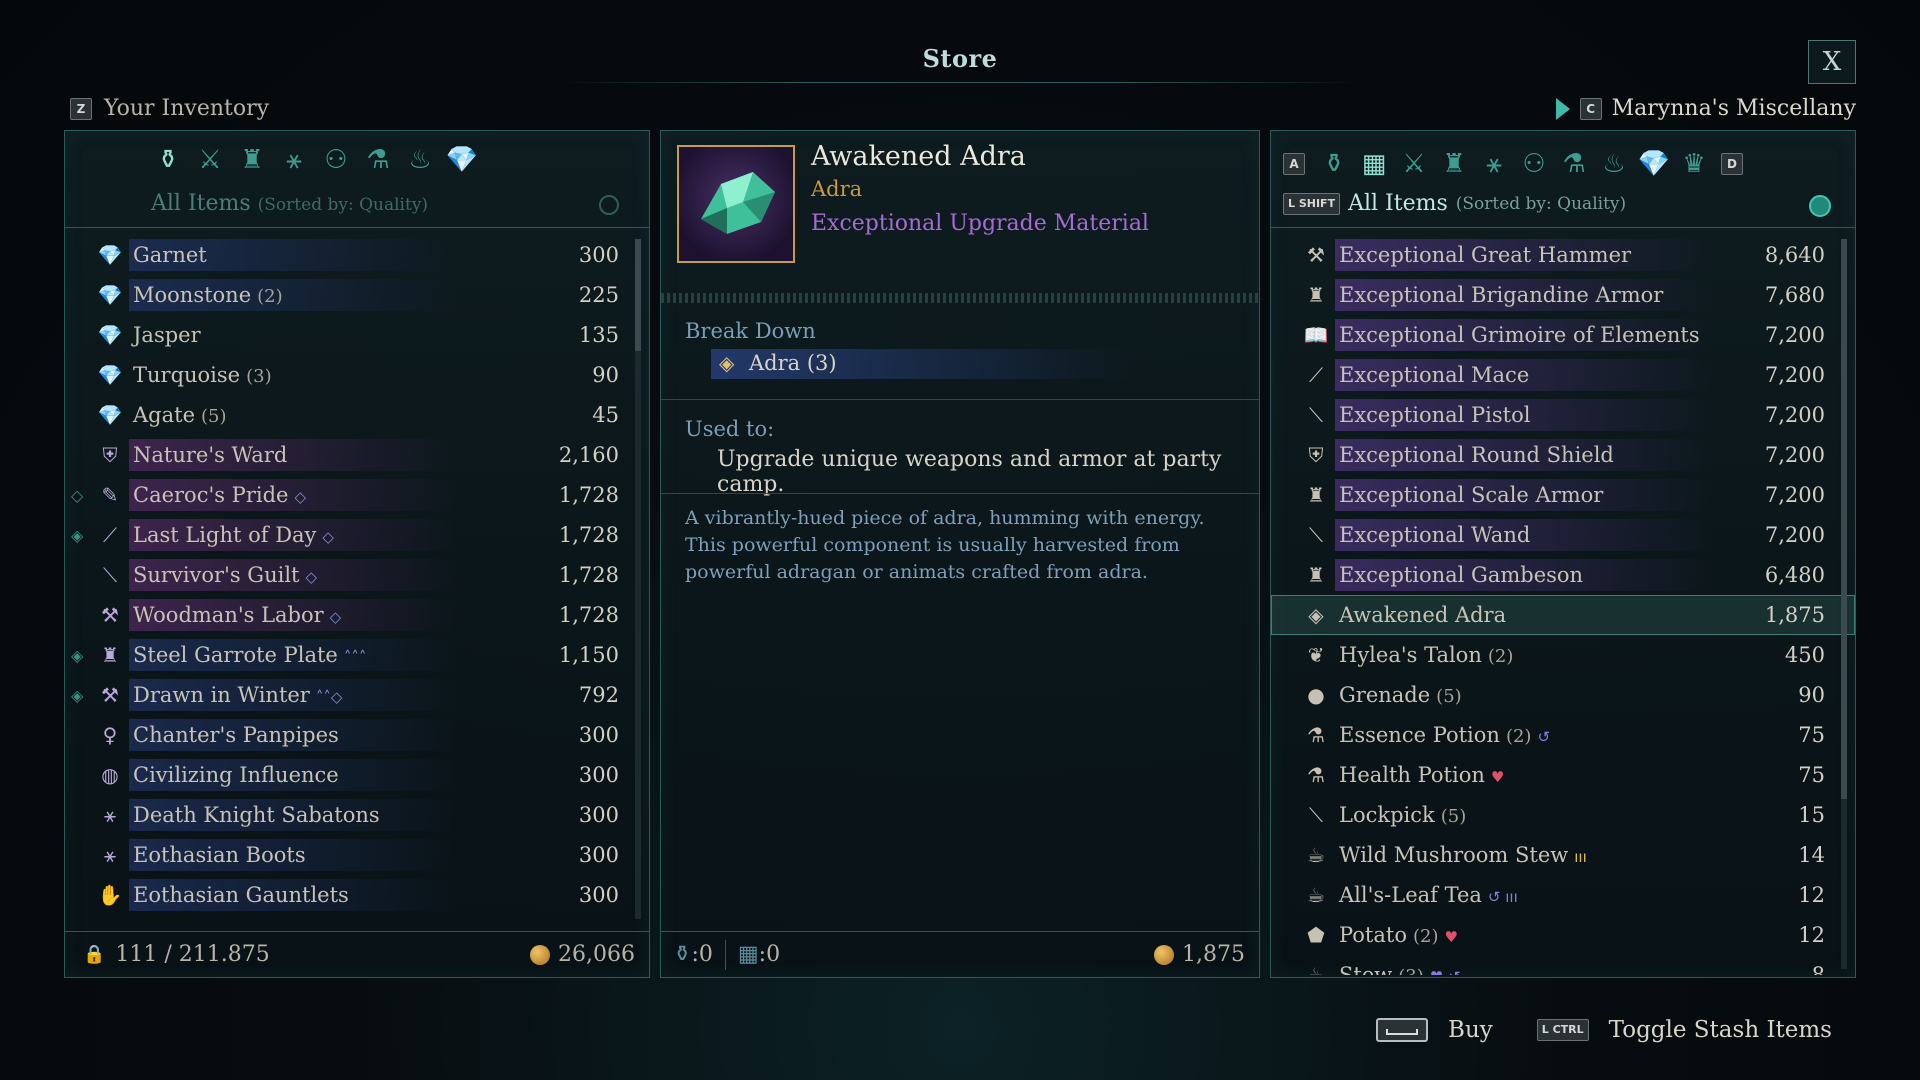 The width and height of the screenshot is (1920, 1080). What do you see at coordinates (357, 775) in the screenshot?
I see `list-item: ◍ Civilizing Influence 300` at bounding box center [357, 775].